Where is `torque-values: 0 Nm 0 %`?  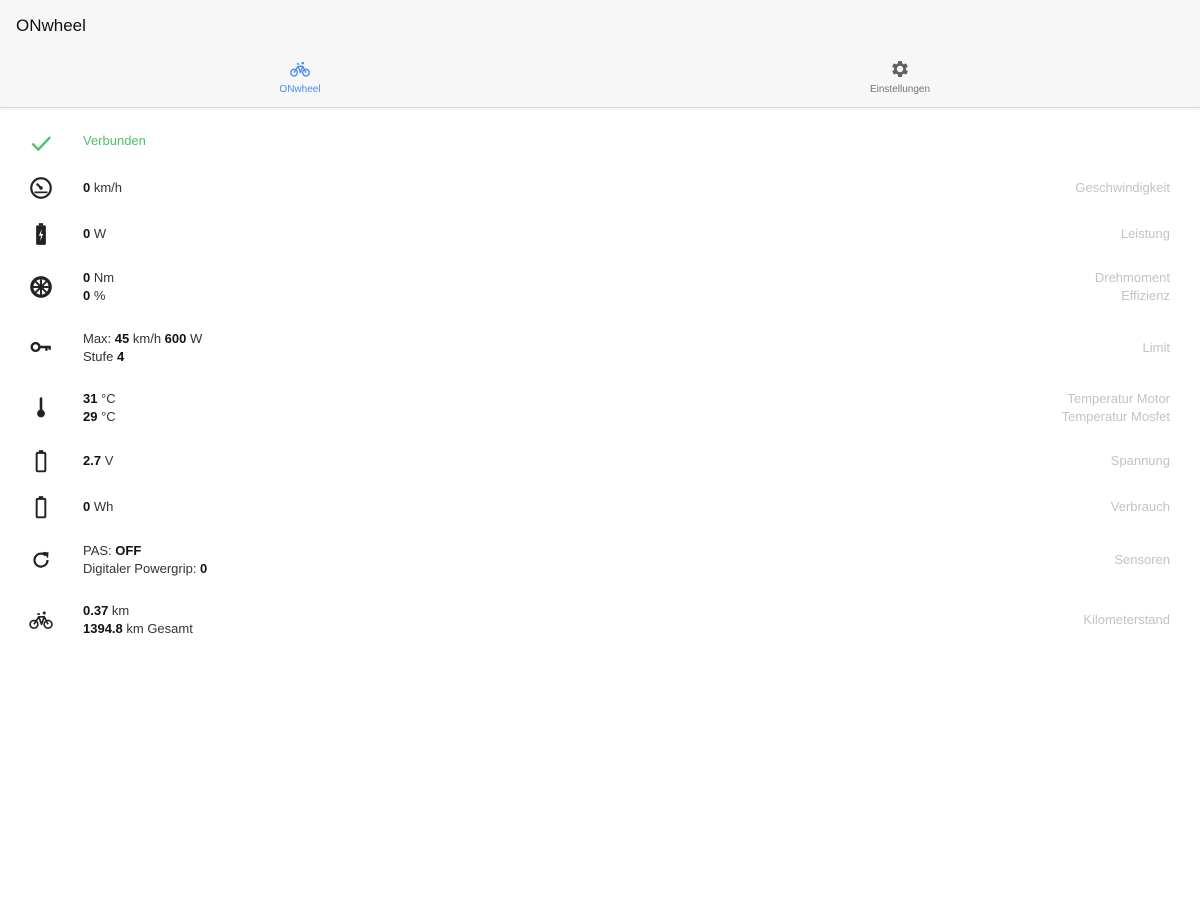
torque-values: 0 Nm 0 % is located at coordinates (98, 287).